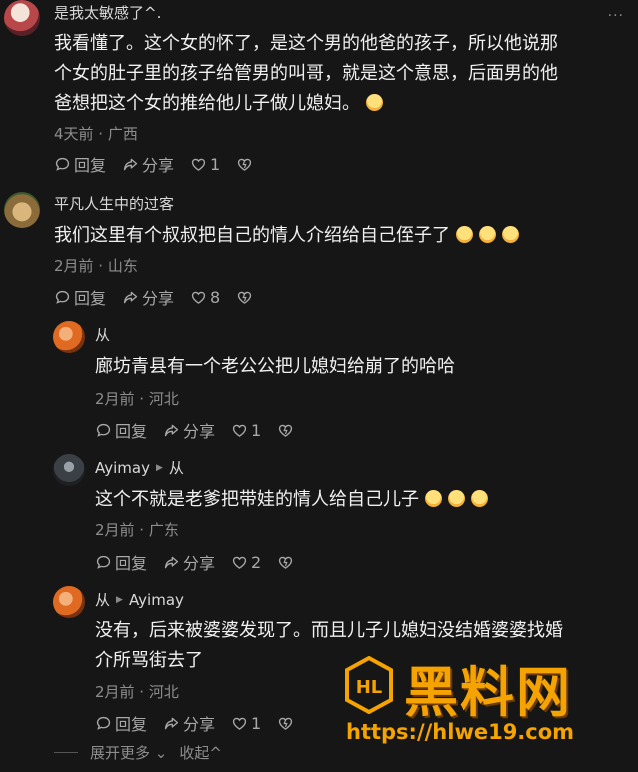  What do you see at coordinates (488, 692) in the screenshot?
I see `watermark-title: 黑料网` at bounding box center [488, 692].